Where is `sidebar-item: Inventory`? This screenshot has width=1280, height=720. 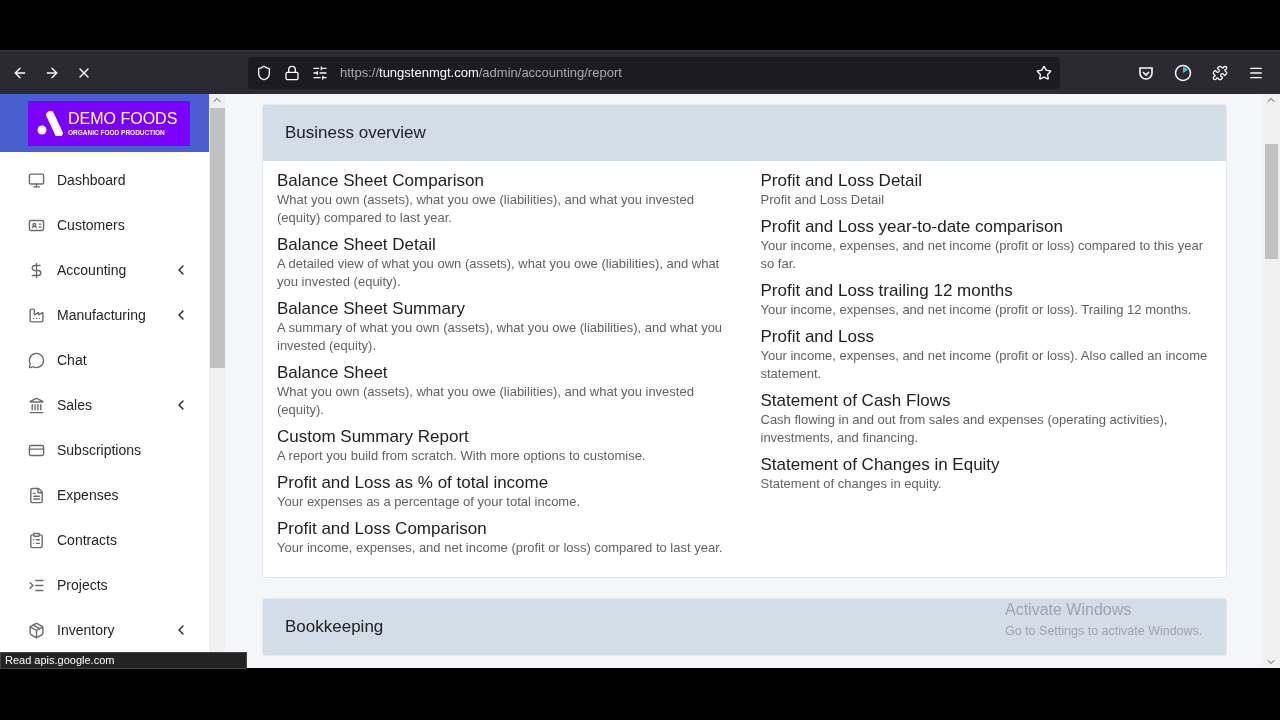 sidebar-item: Inventory is located at coordinates (104, 630).